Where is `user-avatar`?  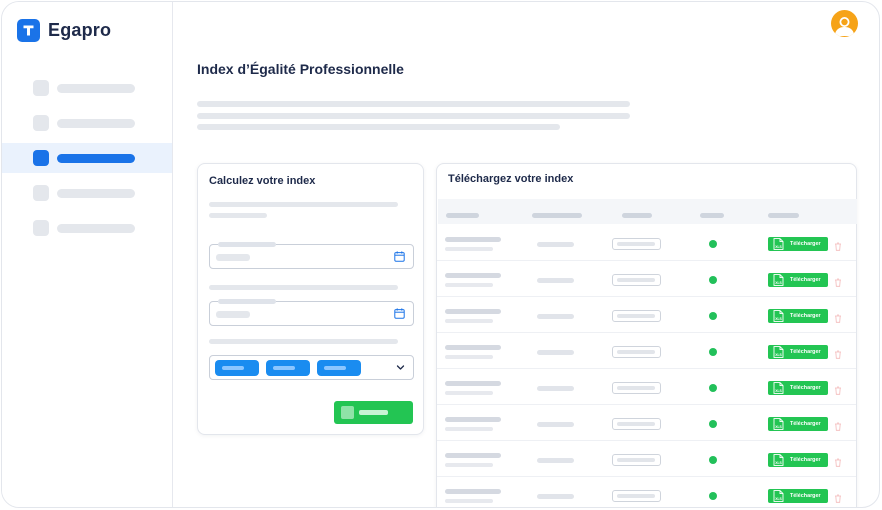
user-avatar is located at coordinates (844, 23).